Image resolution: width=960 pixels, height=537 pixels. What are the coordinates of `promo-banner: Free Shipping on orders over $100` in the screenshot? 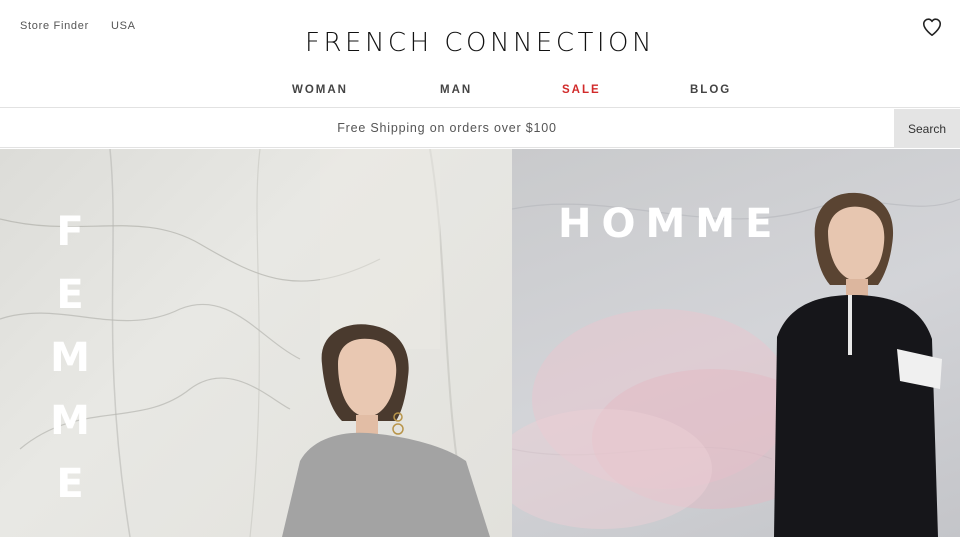 It's located at (447, 128).